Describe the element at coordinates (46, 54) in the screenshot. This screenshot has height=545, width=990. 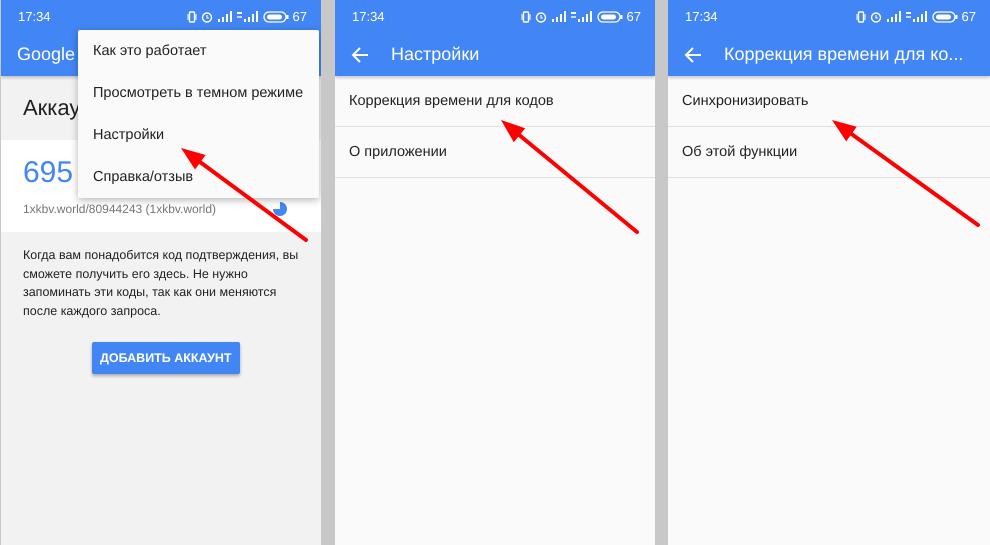
I see `app-title: Google` at that location.